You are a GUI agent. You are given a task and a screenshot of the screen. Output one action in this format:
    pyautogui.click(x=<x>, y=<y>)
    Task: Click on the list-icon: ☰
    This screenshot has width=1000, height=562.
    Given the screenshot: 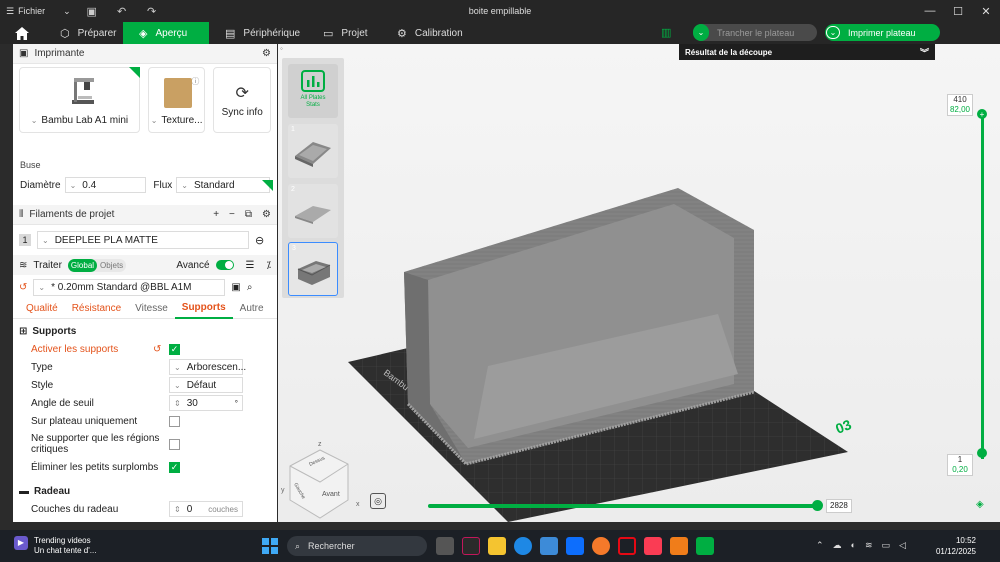 What is the action you would take?
    pyautogui.click(x=250, y=265)
    